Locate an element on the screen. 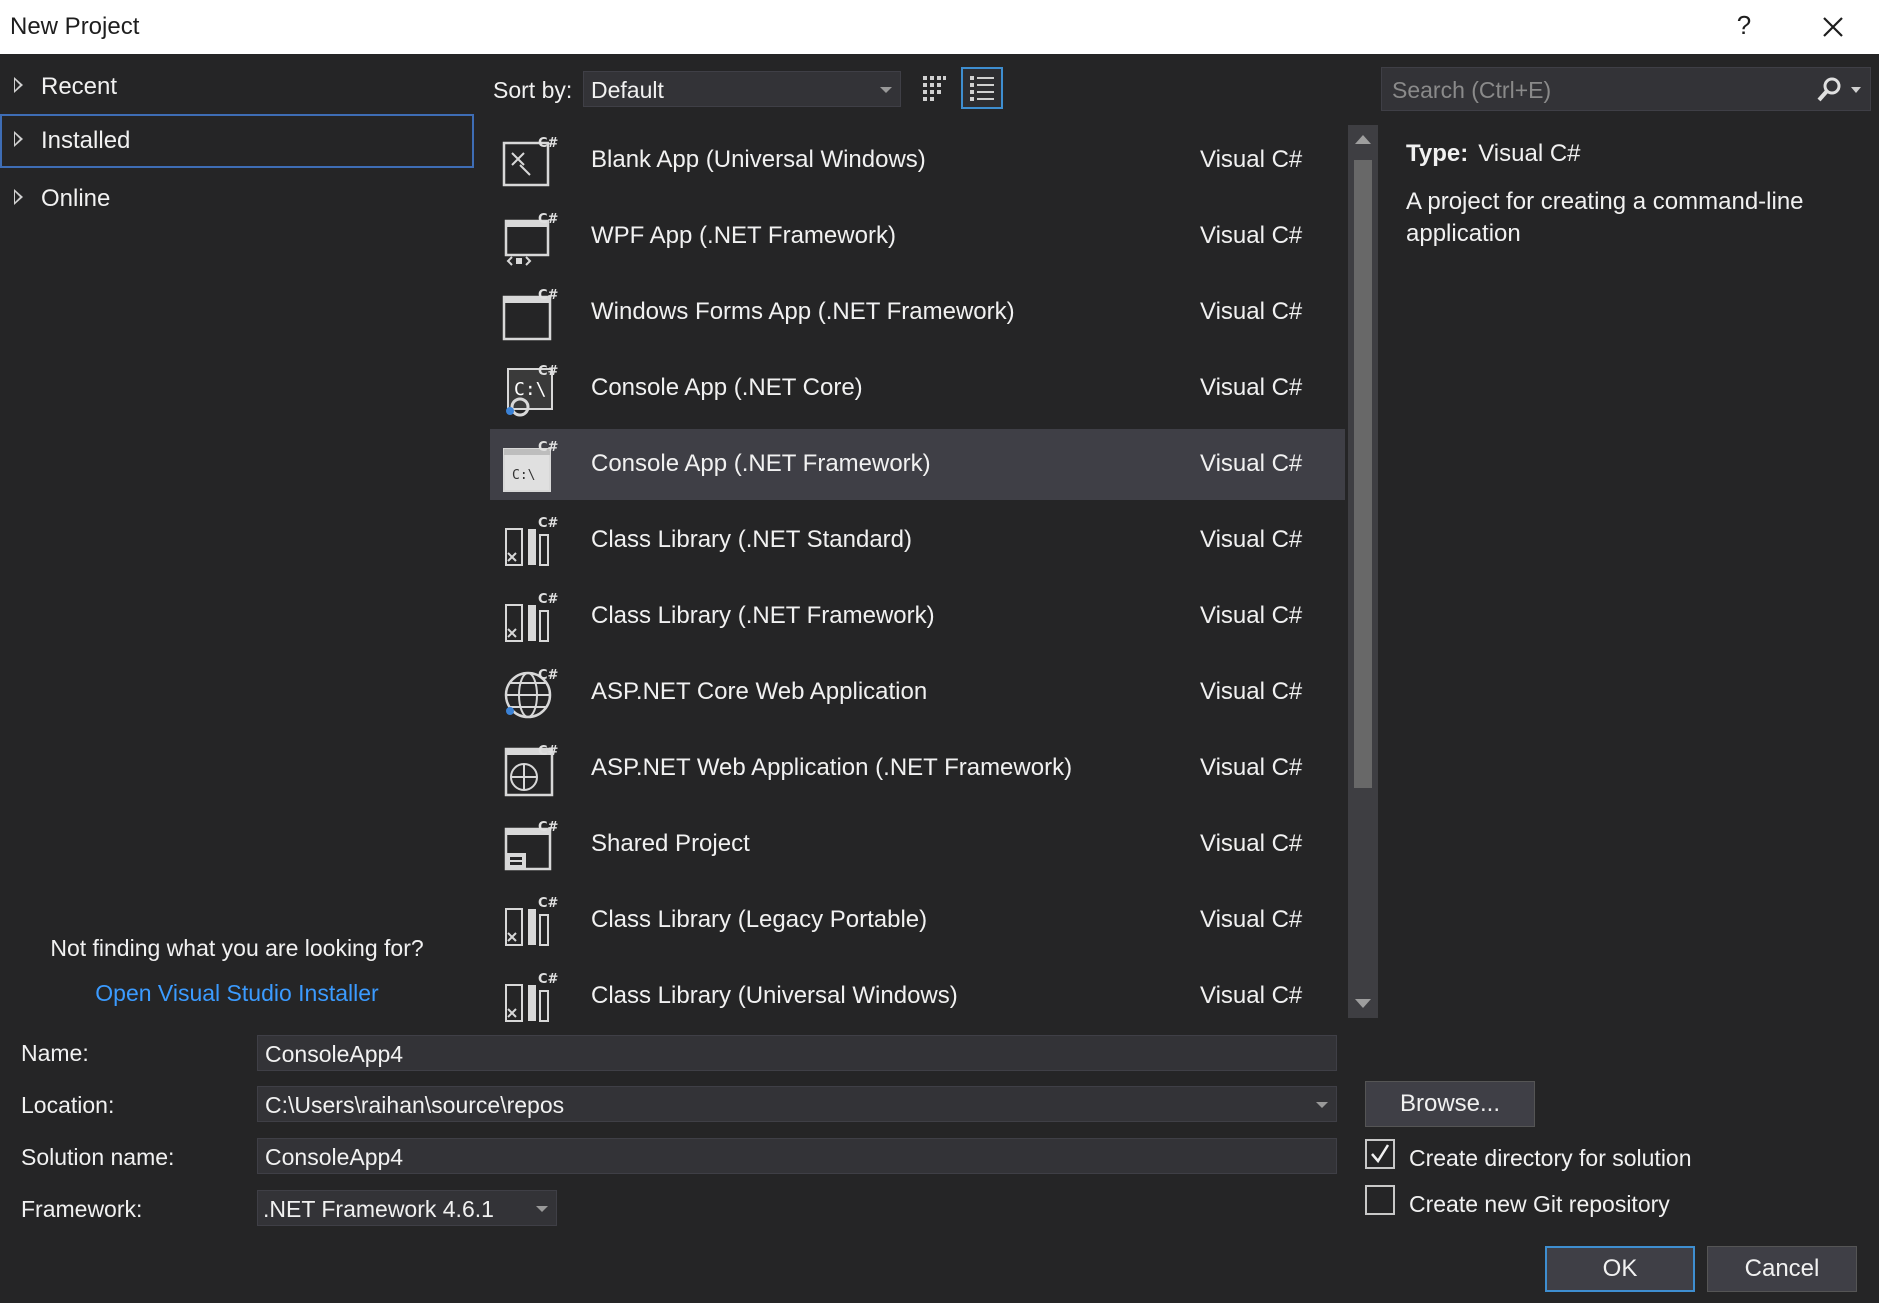  title-bar: New Project ? is located at coordinates (939, 27).